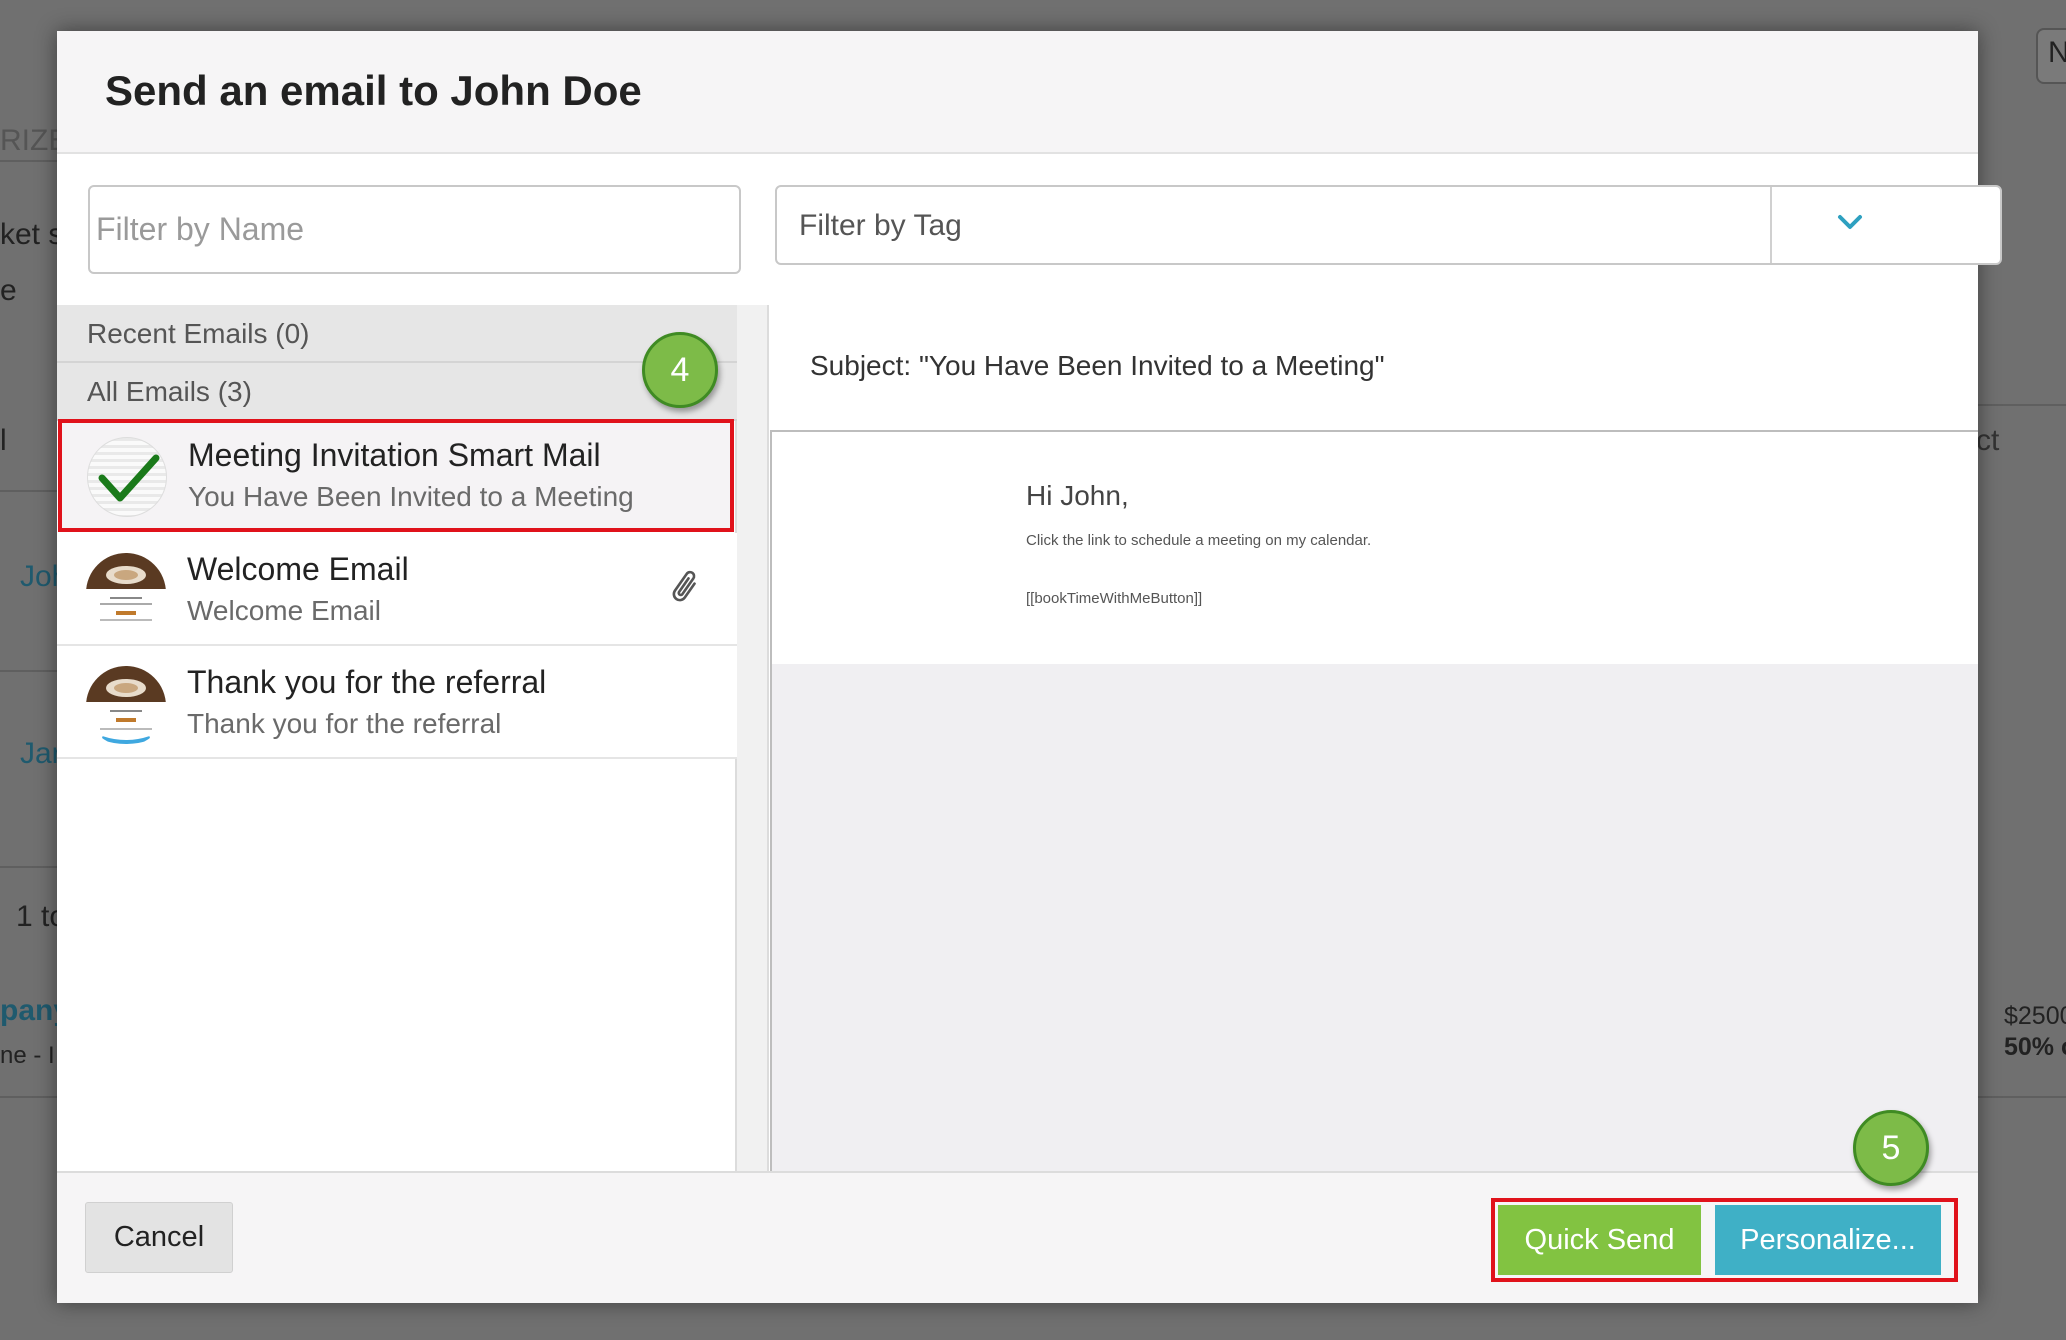 This screenshot has height=1340, width=2066. What do you see at coordinates (397, 392) in the screenshot?
I see `all-emails-header: All Emails (3)` at bounding box center [397, 392].